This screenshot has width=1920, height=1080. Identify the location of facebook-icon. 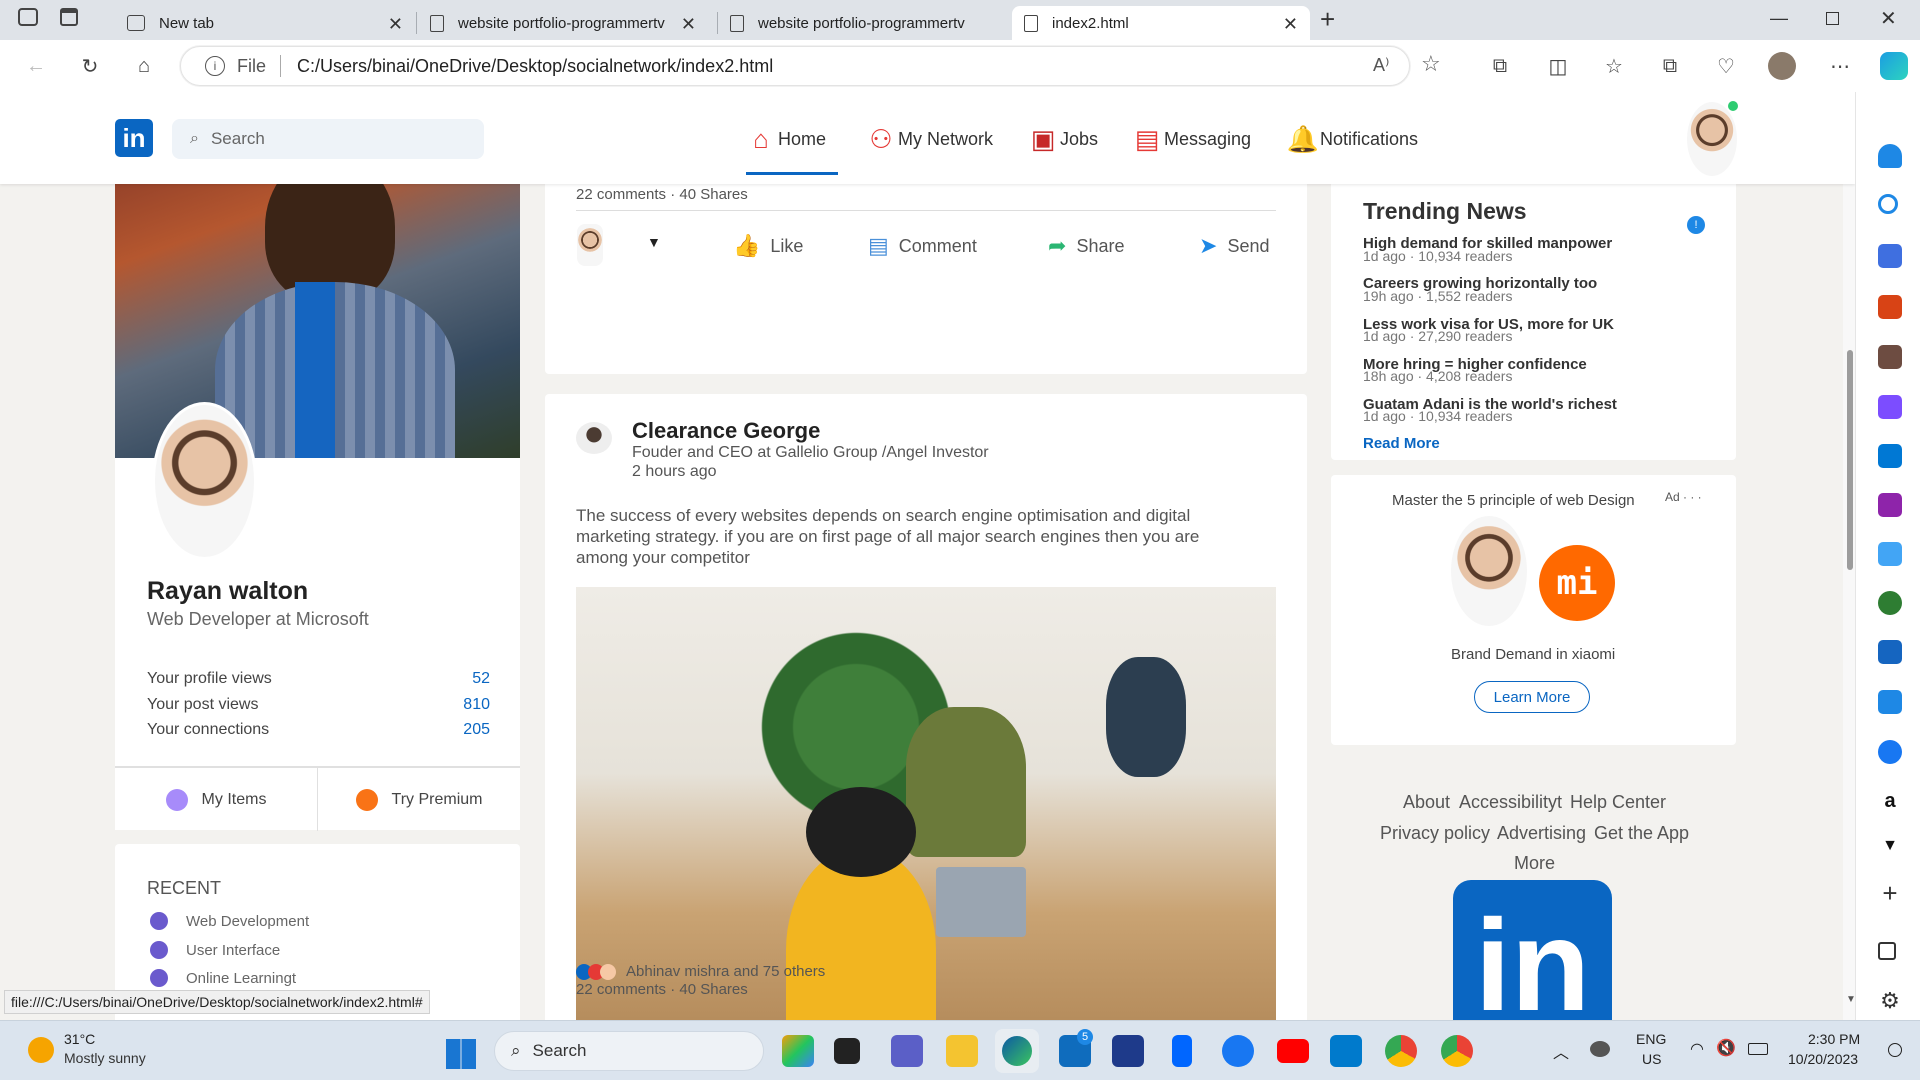
(1890, 752).